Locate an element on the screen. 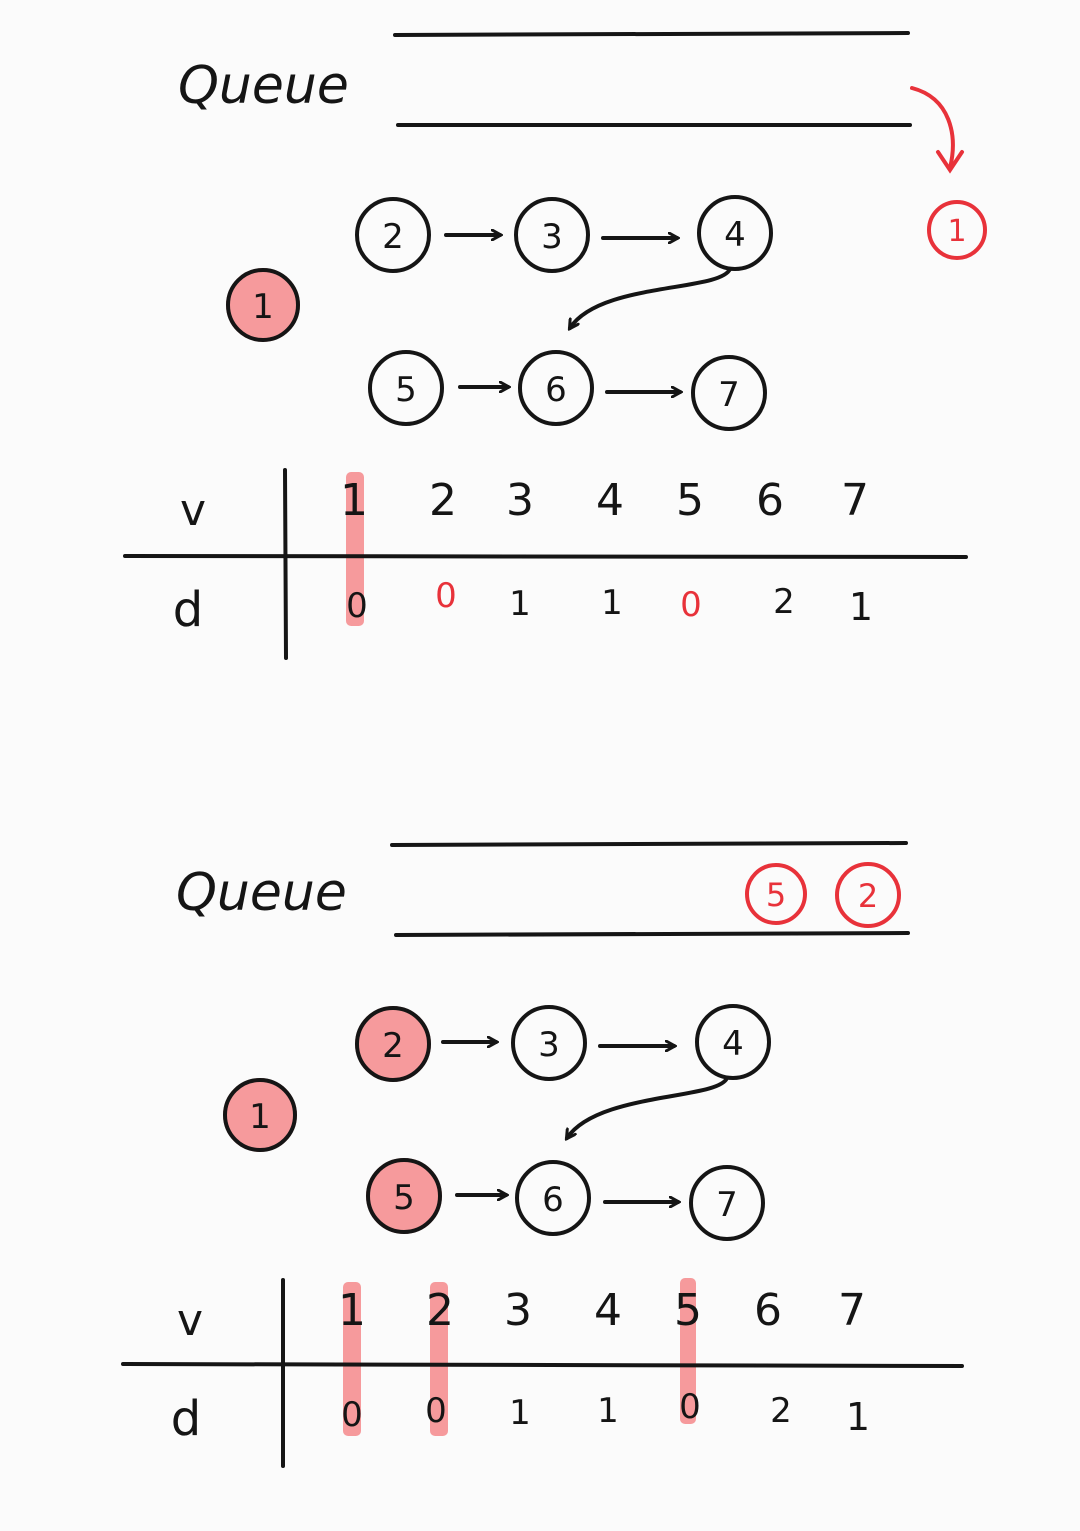  incoming-node-label: 1 is located at coordinates (956, 231).